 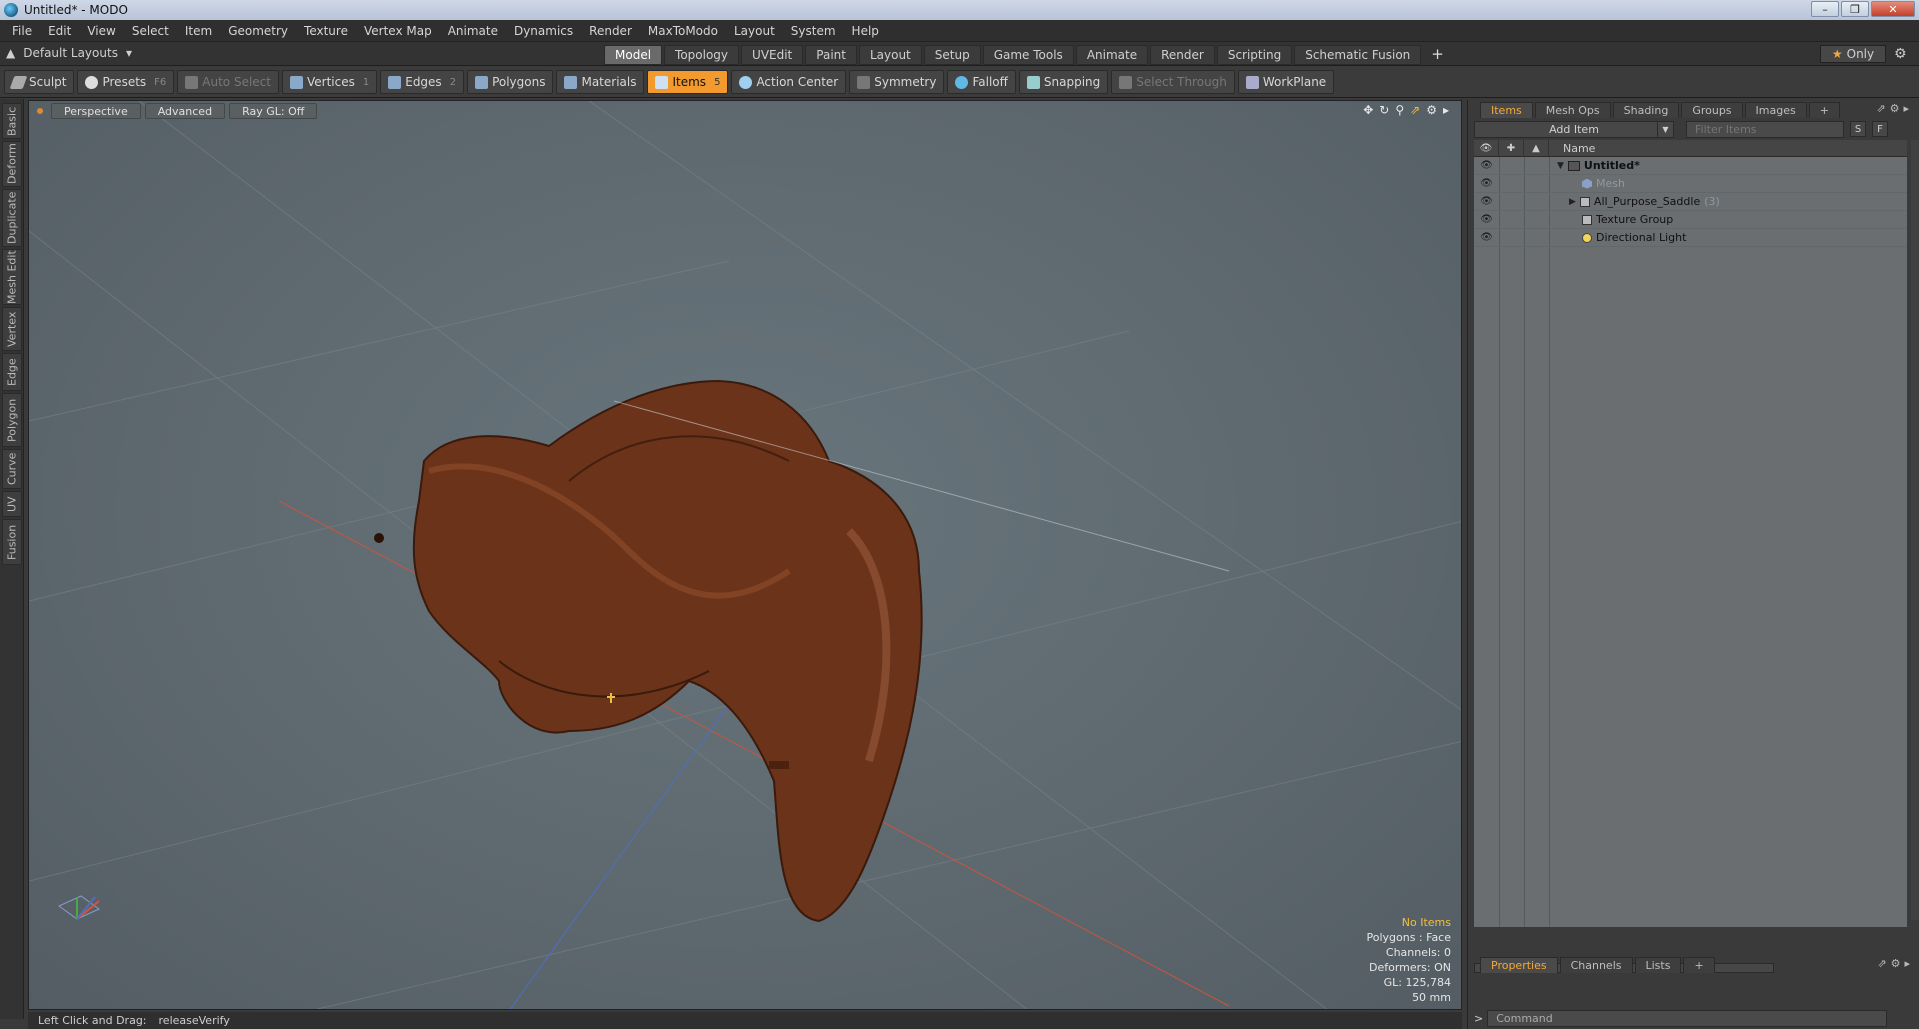 What do you see at coordinates (69, 53) in the screenshot?
I see `layouts-dropdown: ▲ Default Layouts ▾` at bounding box center [69, 53].